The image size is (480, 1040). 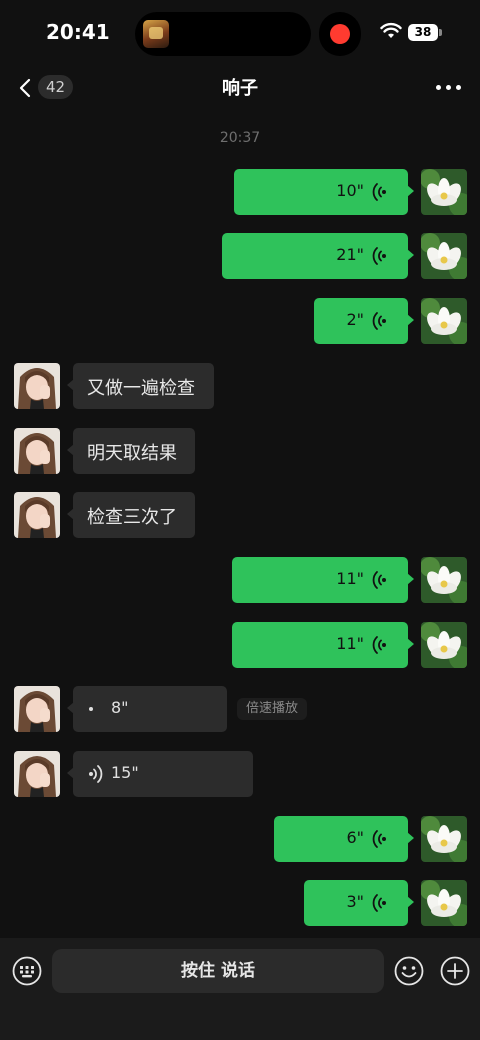 What do you see at coordinates (56, 87) in the screenshot?
I see `unread-count-badge: 42` at bounding box center [56, 87].